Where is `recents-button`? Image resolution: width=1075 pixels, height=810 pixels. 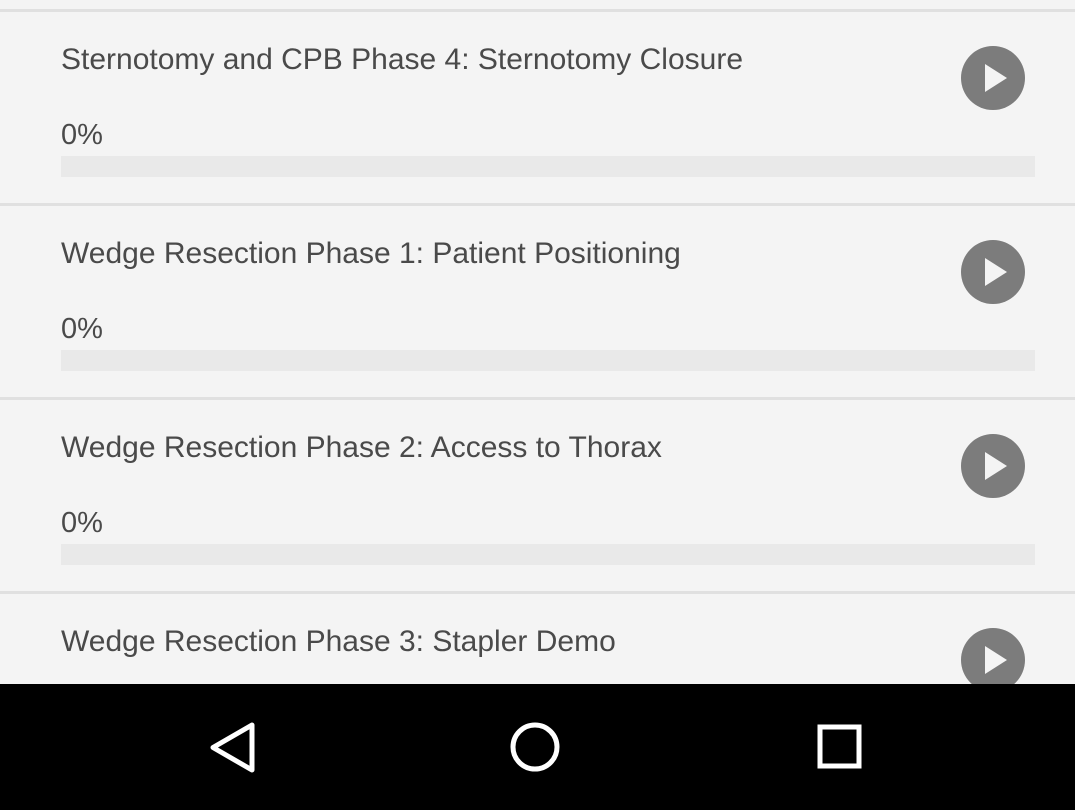 recents-button is located at coordinates (839, 747).